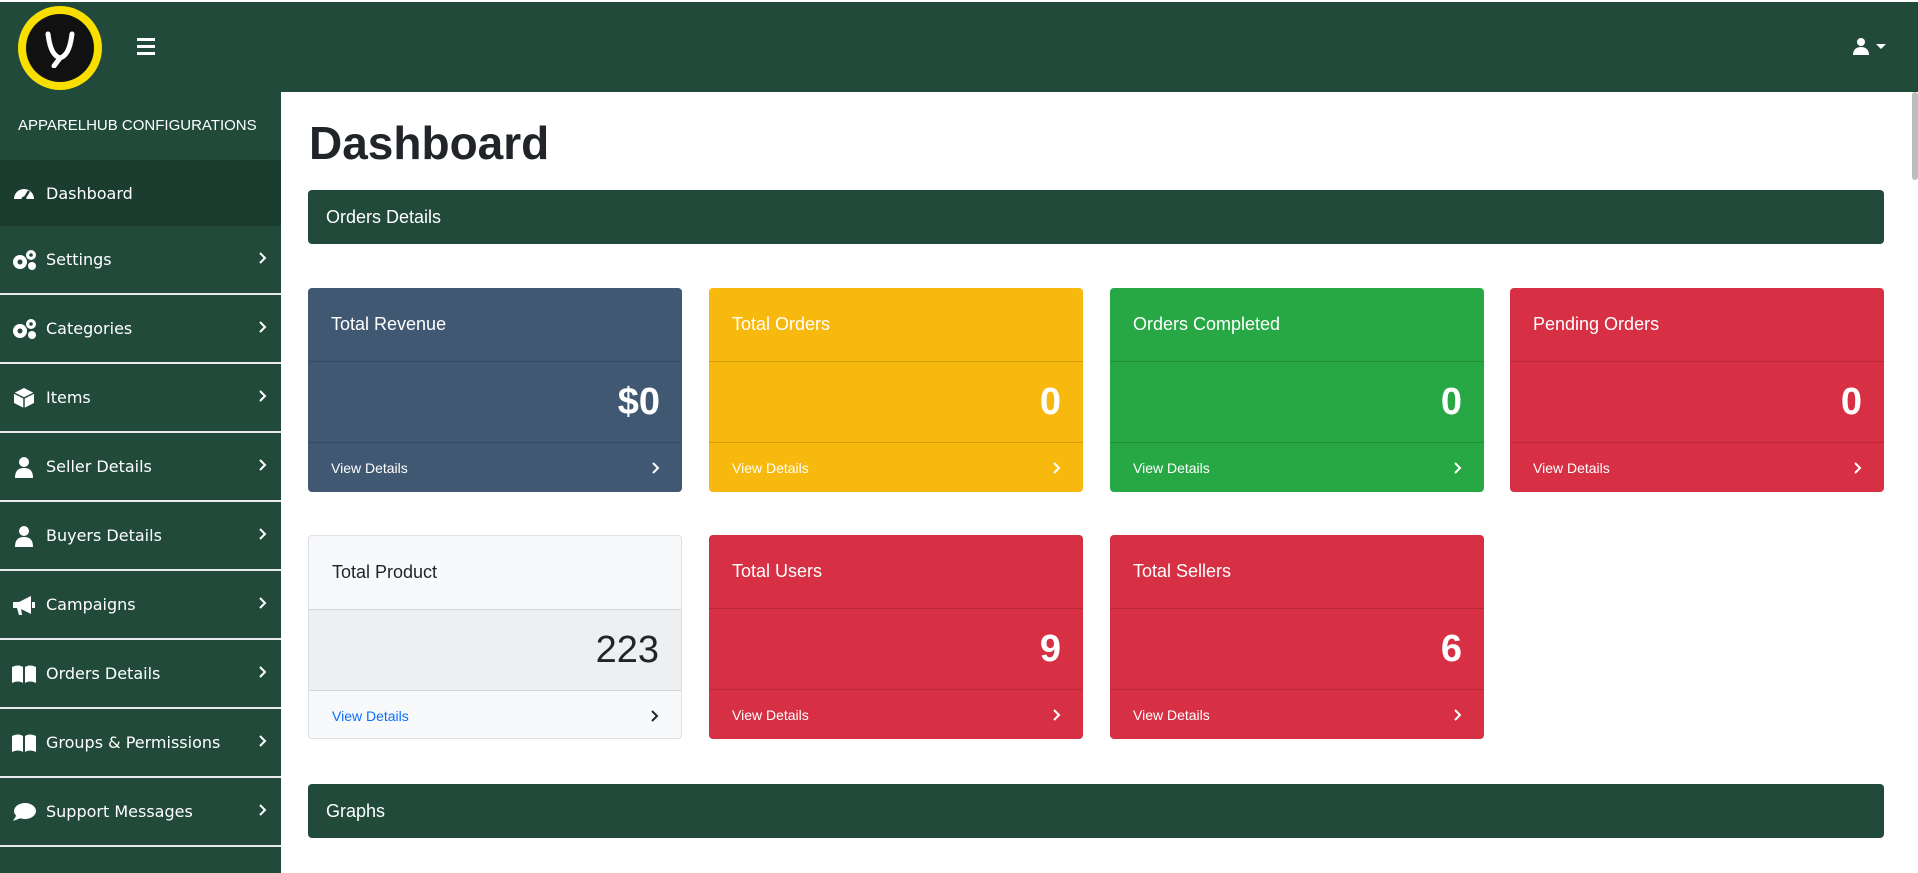 Image resolution: width=1918 pixels, height=873 pixels. I want to click on logo-mark, so click(60, 48).